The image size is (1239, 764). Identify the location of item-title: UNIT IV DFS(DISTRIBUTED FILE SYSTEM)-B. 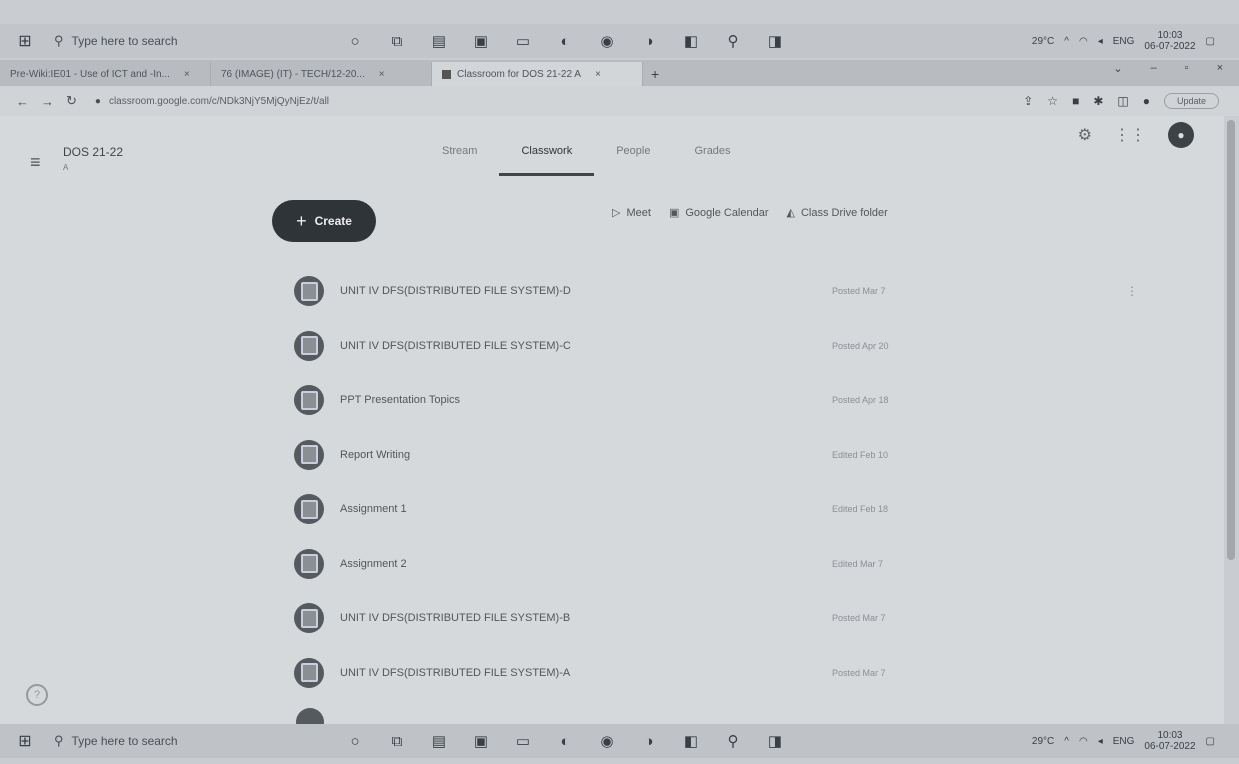
(455, 618).